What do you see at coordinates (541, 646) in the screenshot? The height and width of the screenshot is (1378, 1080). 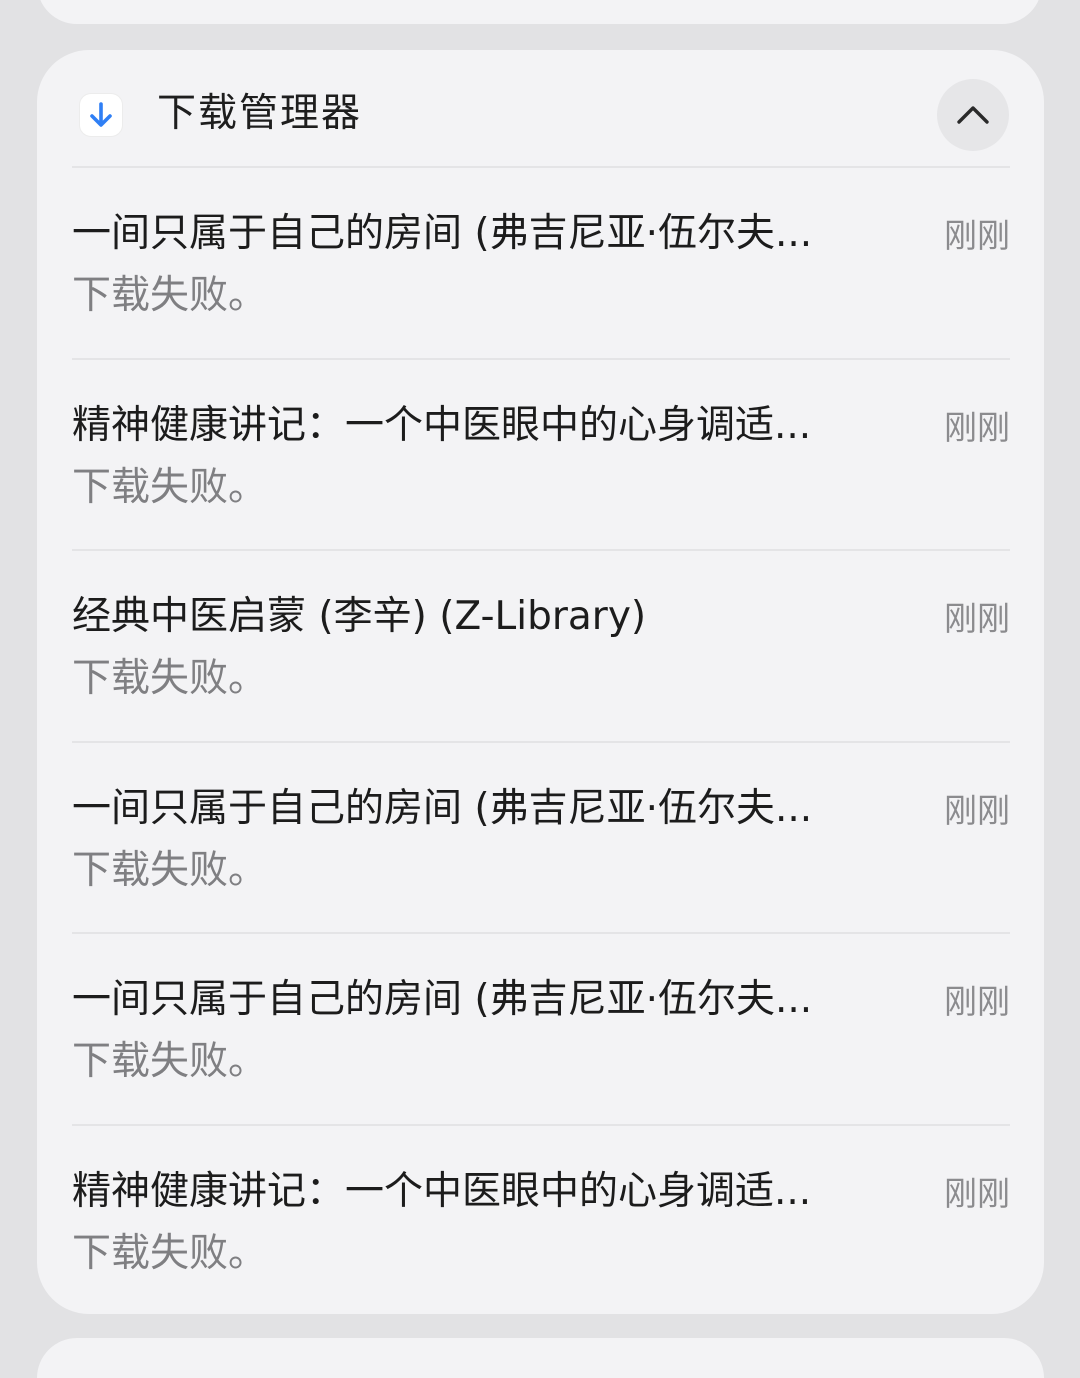 I see `download-item: 经典中医启蒙 (李辛) (Z-Library) 下载失败。 刚刚` at bounding box center [541, 646].